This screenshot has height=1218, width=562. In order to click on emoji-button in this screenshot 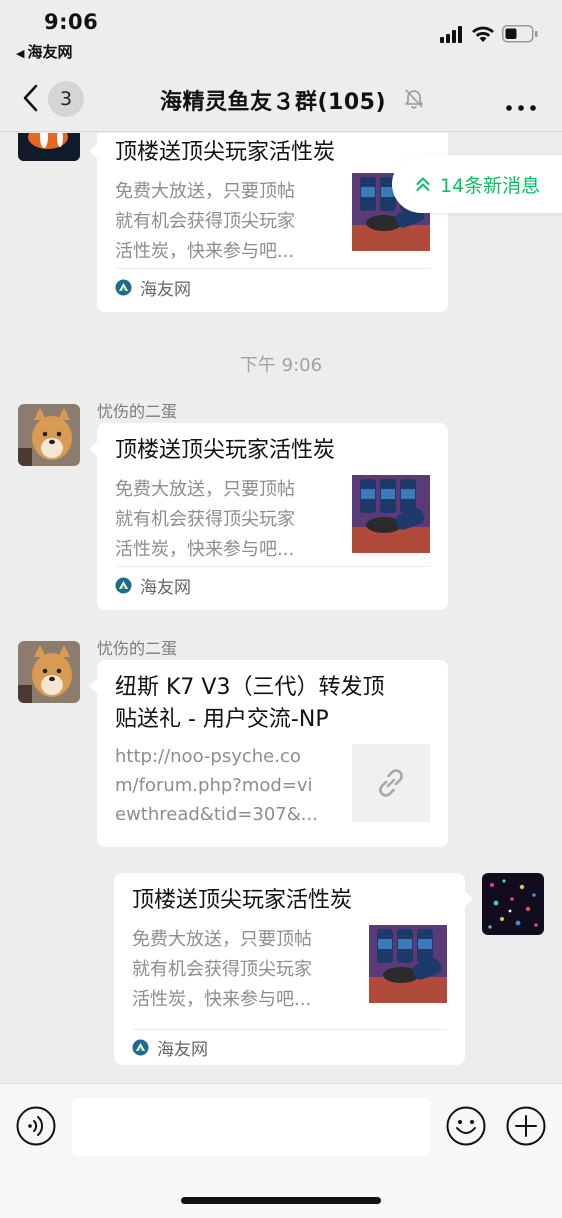, I will do `click(466, 1126)`.